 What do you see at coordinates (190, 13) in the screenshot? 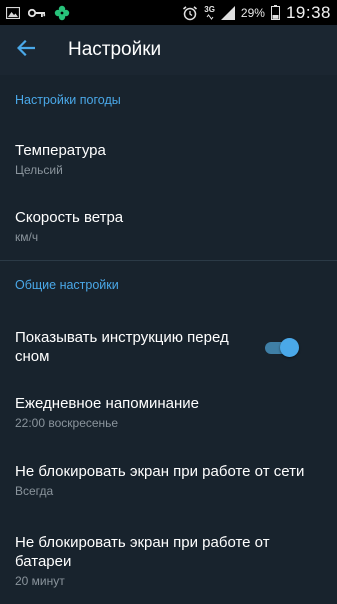
I see `alarm-clock-icon` at bounding box center [190, 13].